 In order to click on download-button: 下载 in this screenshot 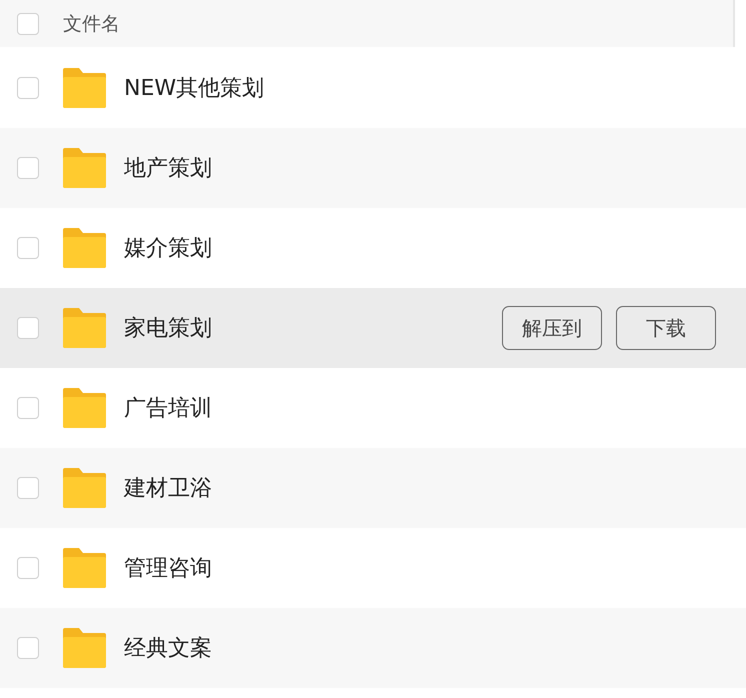, I will do `click(666, 328)`.